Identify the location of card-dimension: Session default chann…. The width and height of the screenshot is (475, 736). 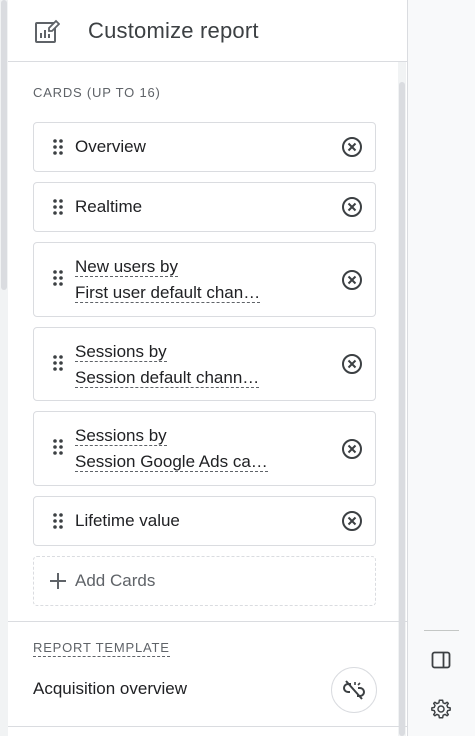
(167, 378).